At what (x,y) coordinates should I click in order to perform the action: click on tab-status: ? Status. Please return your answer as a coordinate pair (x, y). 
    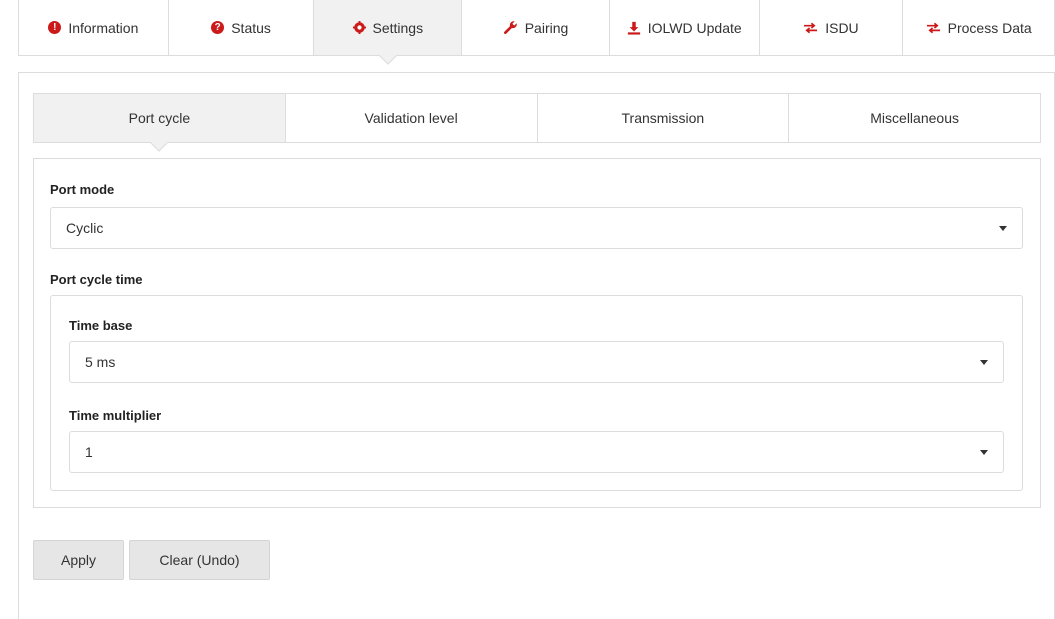
    Looking at the image, I should click on (242, 27).